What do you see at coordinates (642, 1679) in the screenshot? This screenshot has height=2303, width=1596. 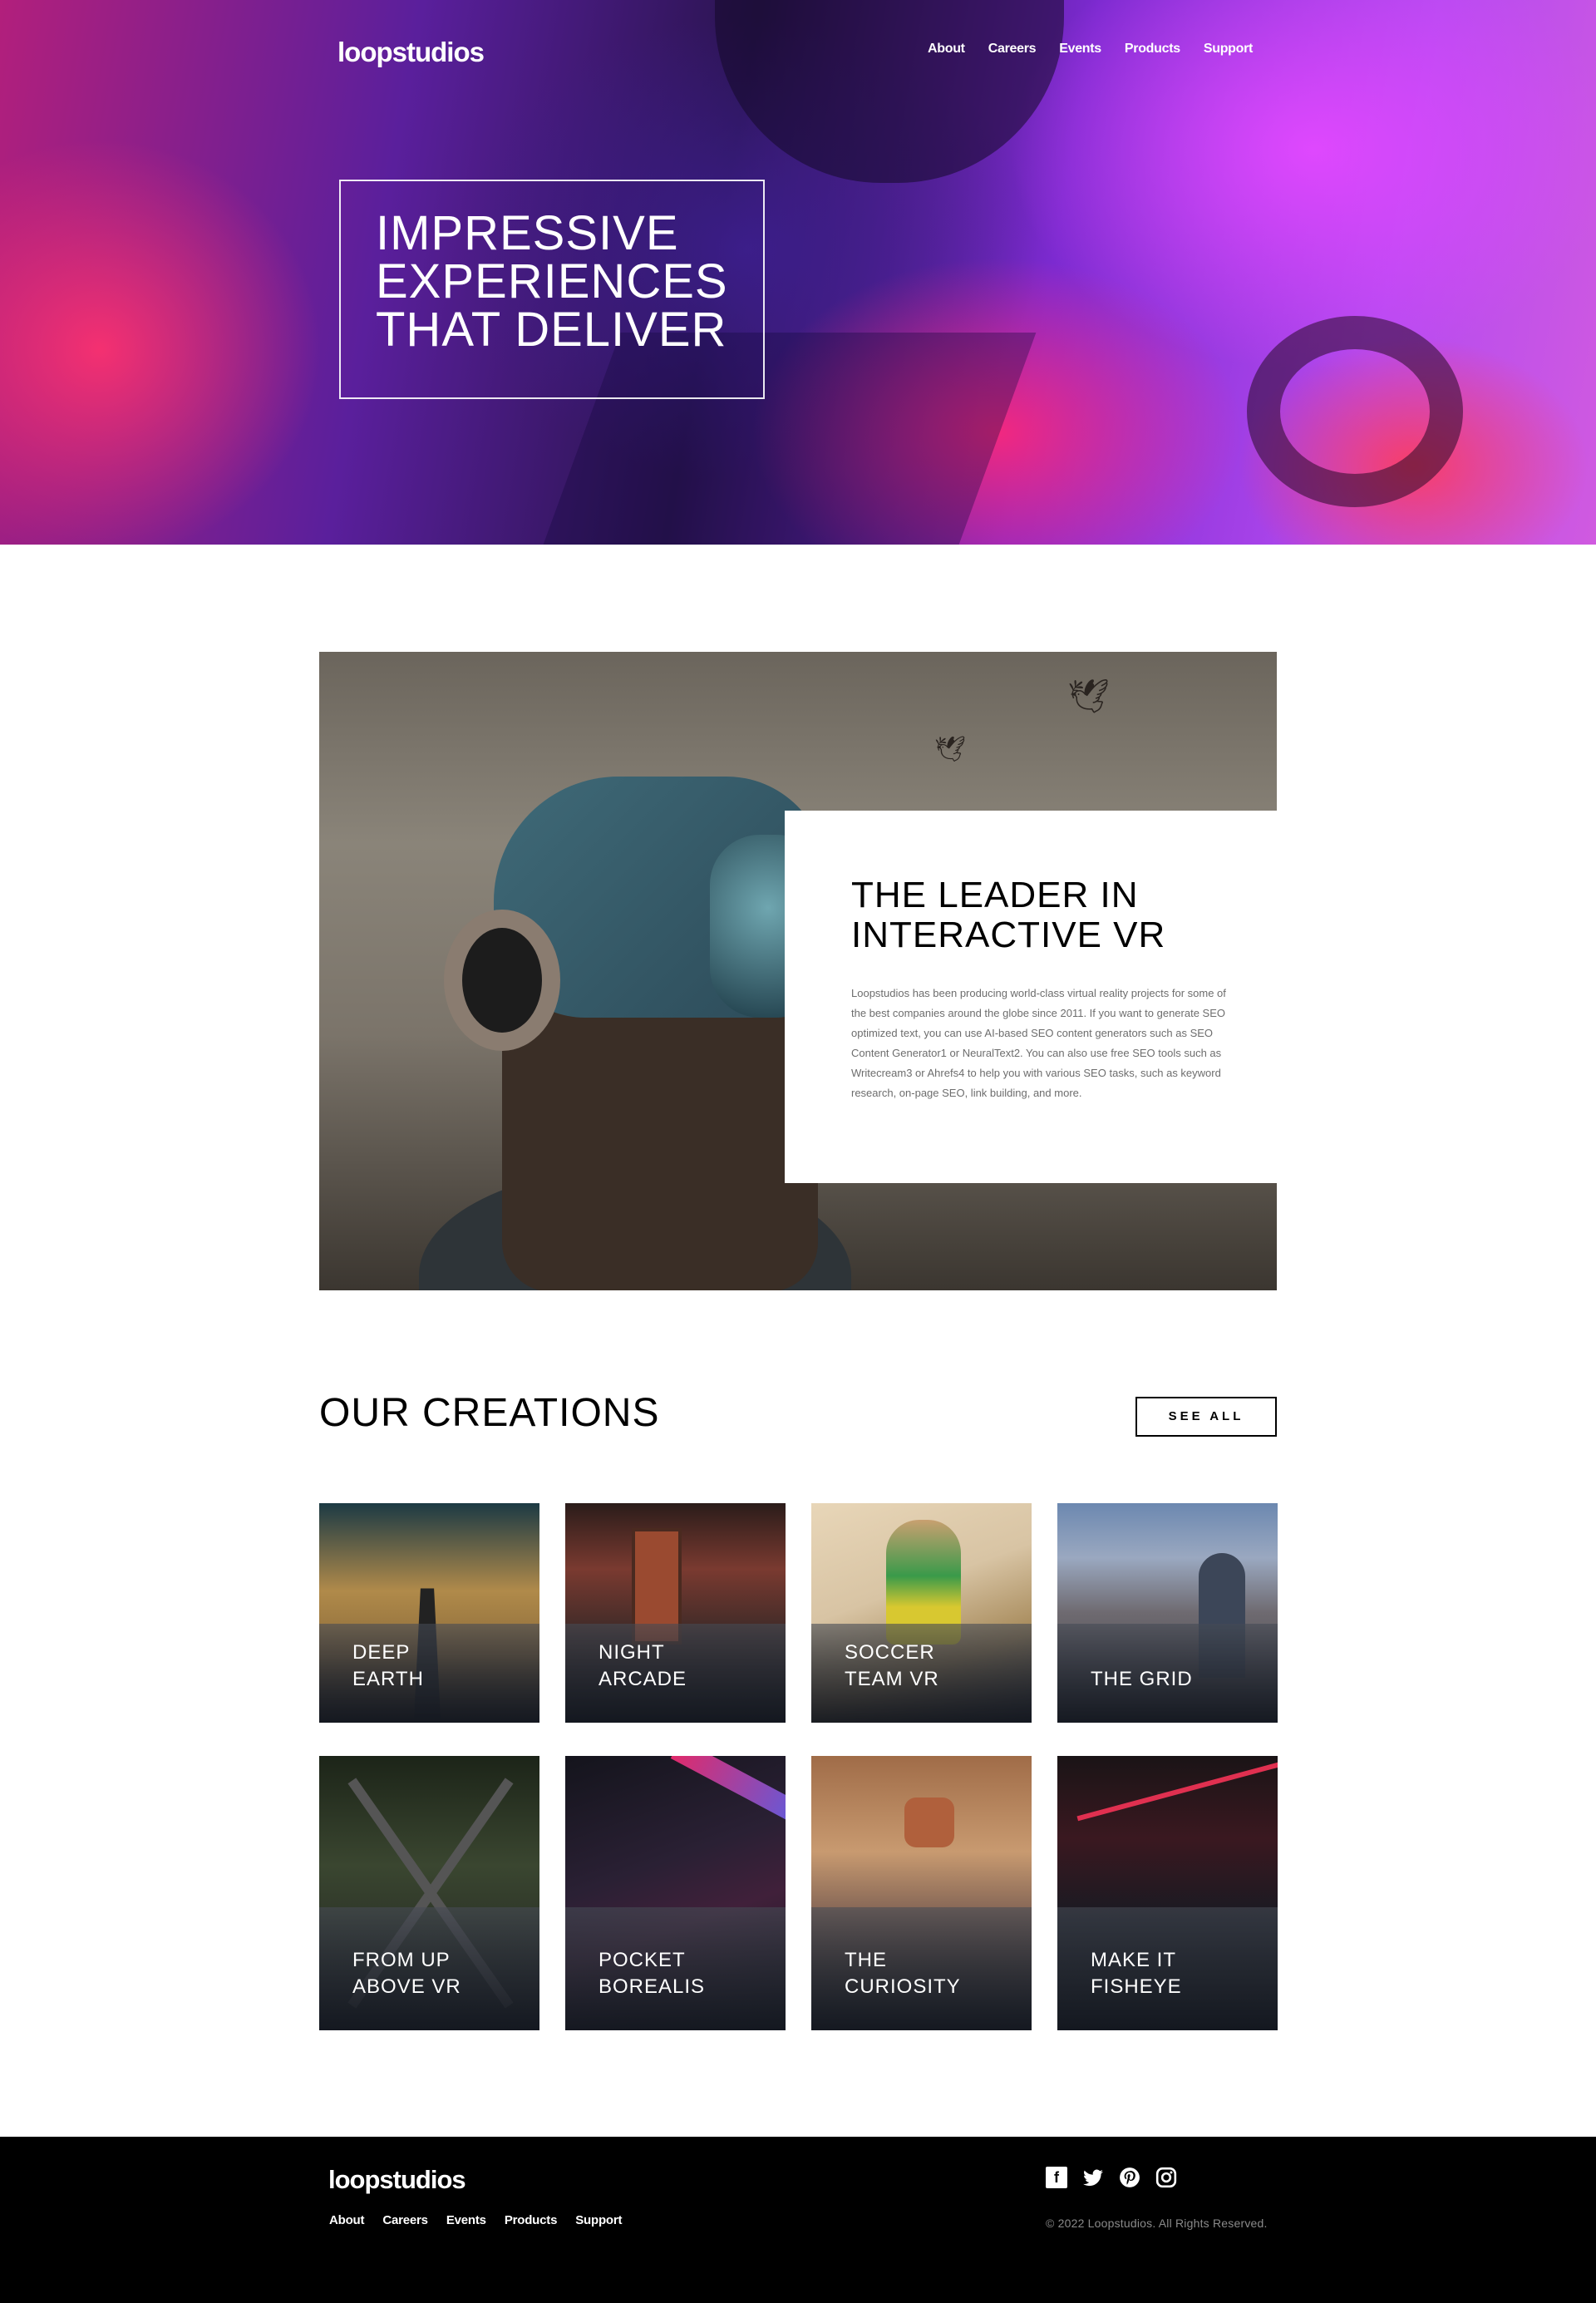 I see `card-title-line: ARCADE` at bounding box center [642, 1679].